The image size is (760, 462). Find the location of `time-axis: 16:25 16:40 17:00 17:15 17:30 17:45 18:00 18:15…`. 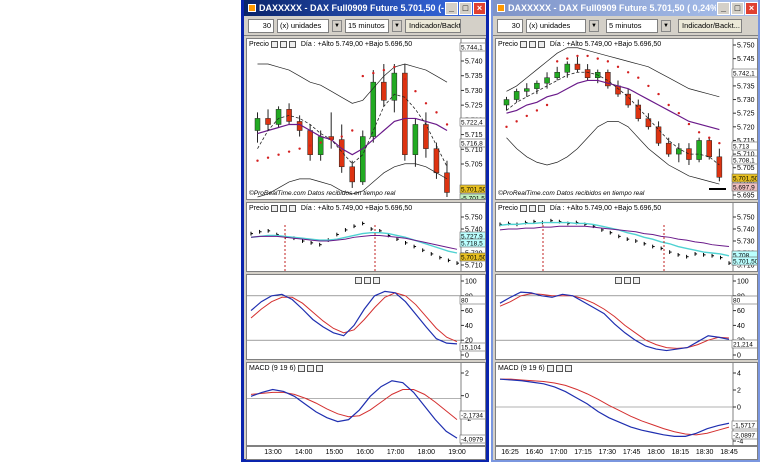

time-axis: 16:25 16:40 17:00 17:15 17:30 17:45 18:00 18:15… is located at coordinates (626, 453).